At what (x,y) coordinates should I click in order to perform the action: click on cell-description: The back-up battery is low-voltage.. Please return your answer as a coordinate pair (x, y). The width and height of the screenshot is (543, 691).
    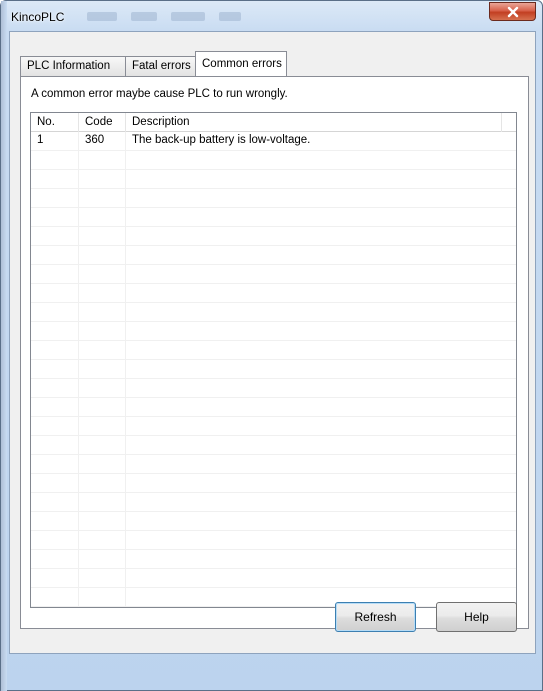
    Looking at the image, I should click on (221, 140).